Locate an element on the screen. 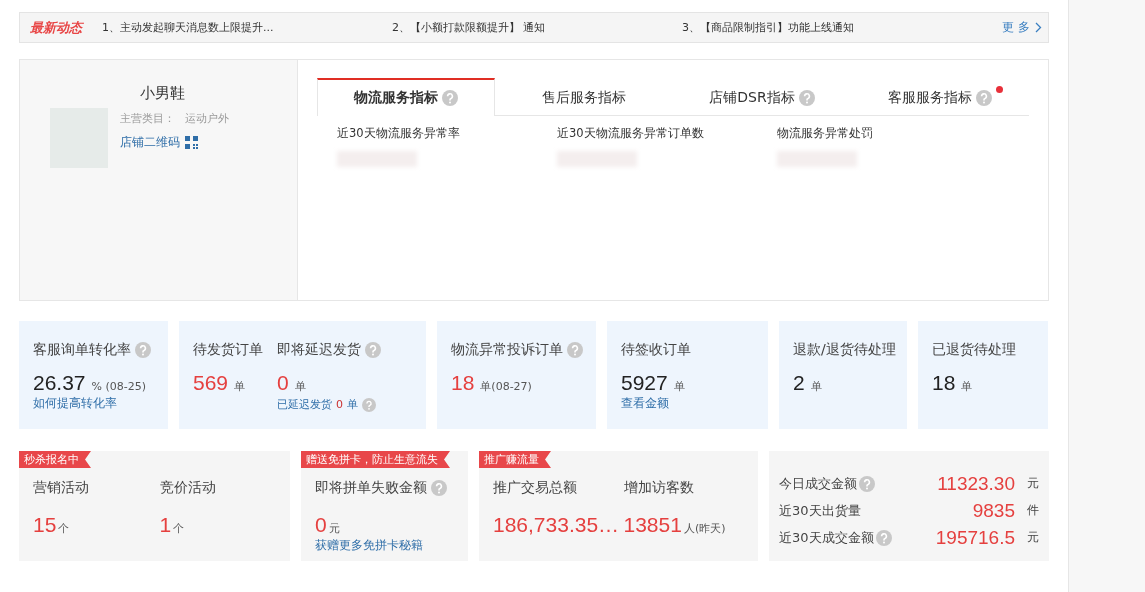 The width and height of the screenshot is (1145, 592). metric-label: 物流服务异常处罚 is located at coordinates (825, 133).